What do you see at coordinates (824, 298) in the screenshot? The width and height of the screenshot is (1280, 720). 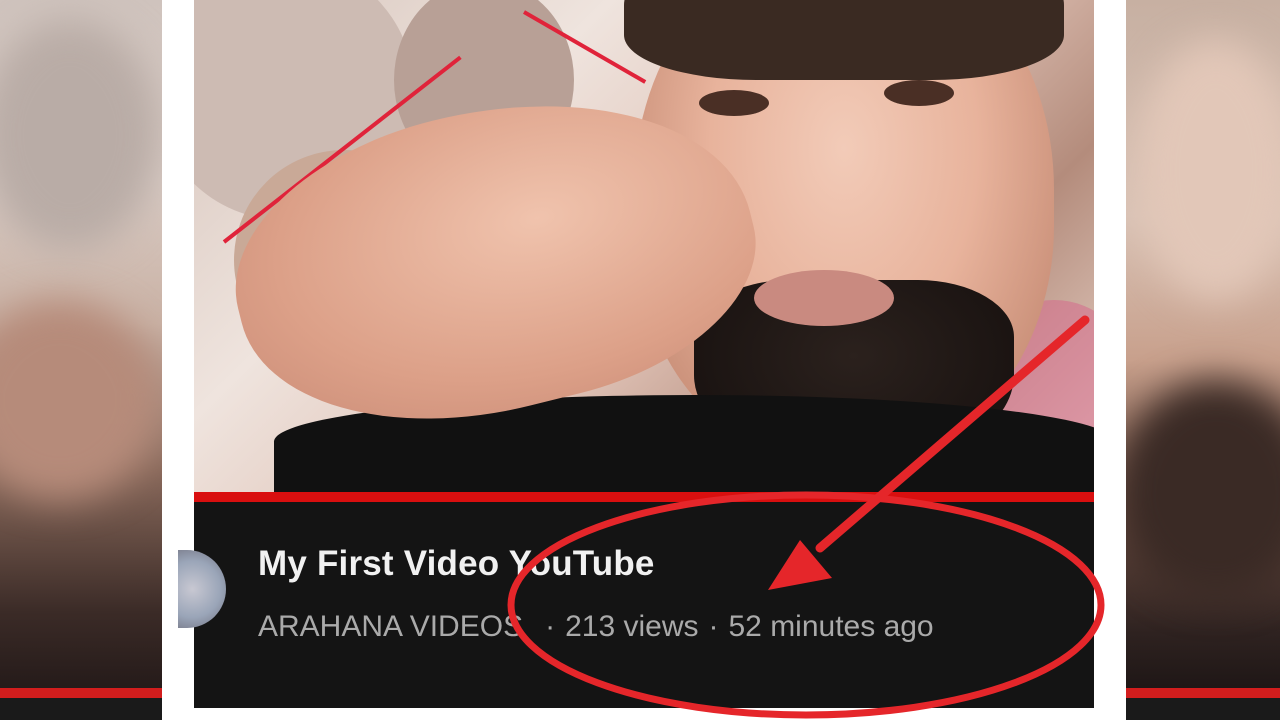 I see `thumbnail-lips` at bounding box center [824, 298].